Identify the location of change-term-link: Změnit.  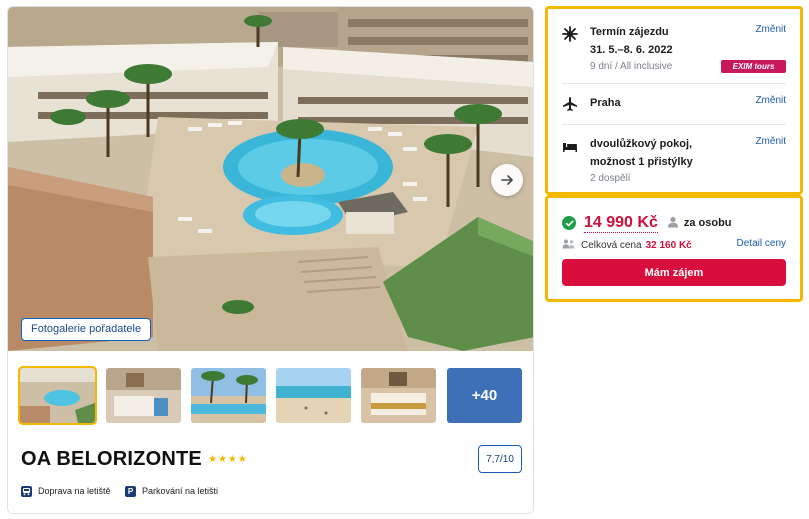
(770, 29).